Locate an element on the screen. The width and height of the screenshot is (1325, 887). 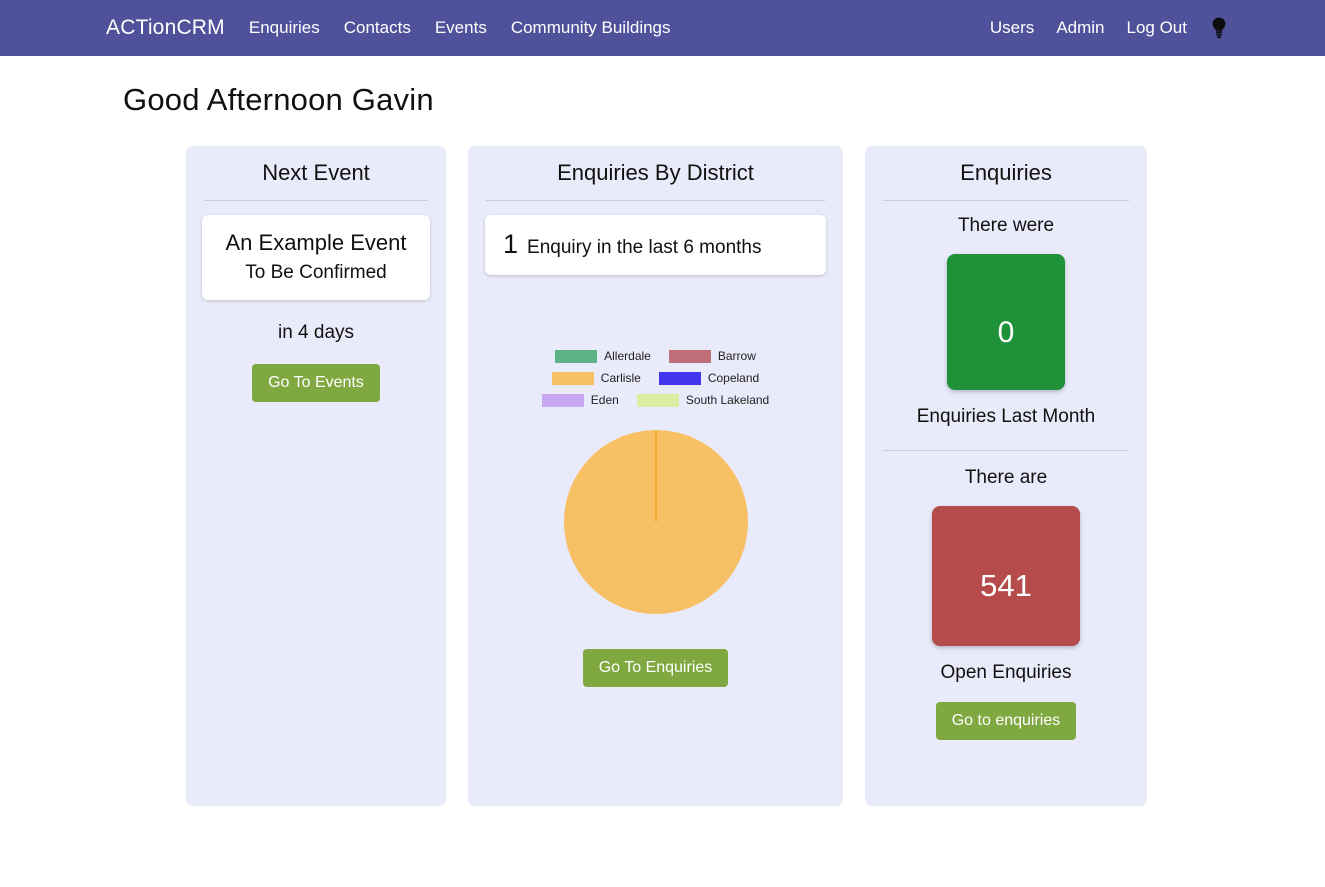
legend-label-eden: Eden is located at coordinates (604, 400).